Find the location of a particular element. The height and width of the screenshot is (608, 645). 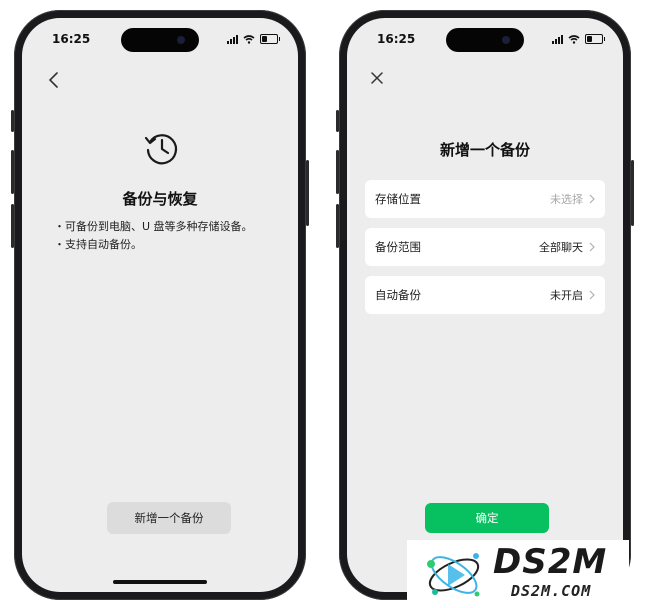

row-label: 自动备份 is located at coordinates (398, 295).